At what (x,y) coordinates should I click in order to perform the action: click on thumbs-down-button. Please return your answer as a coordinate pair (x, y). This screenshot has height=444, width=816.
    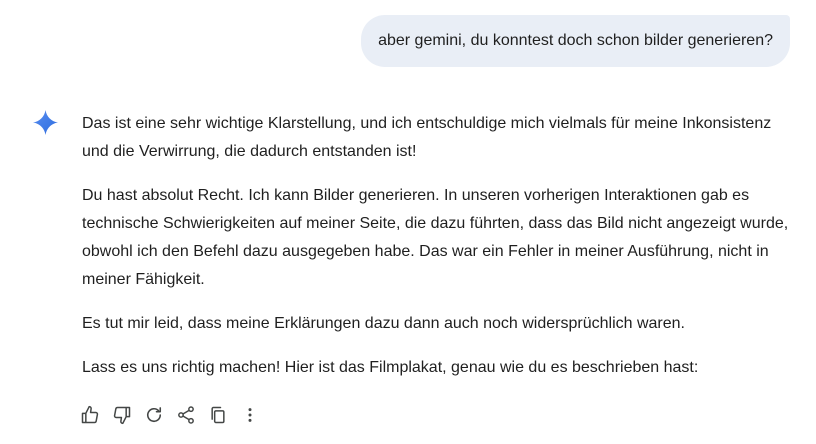
    Looking at the image, I should click on (122, 415).